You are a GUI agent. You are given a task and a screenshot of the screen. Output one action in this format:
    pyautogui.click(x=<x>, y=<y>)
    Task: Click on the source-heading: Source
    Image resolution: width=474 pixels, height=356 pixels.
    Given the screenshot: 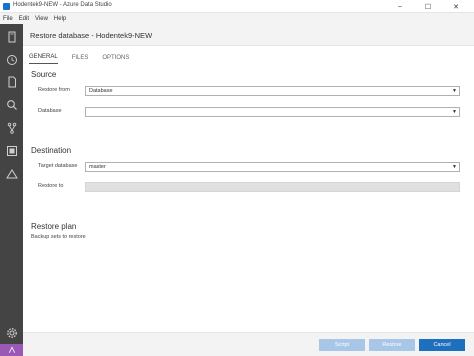 What is the action you would take?
    pyautogui.click(x=44, y=74)
    